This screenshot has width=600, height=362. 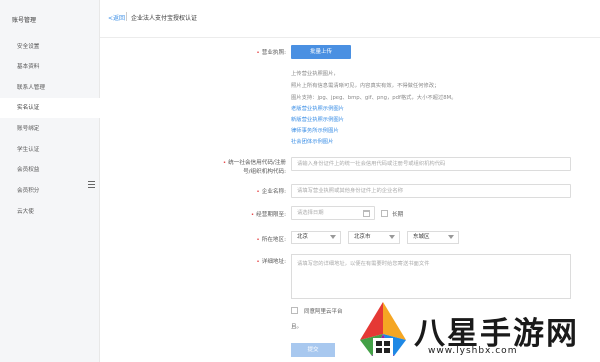 I want to click on city-value: 北京市, so click(x=362, y=237).